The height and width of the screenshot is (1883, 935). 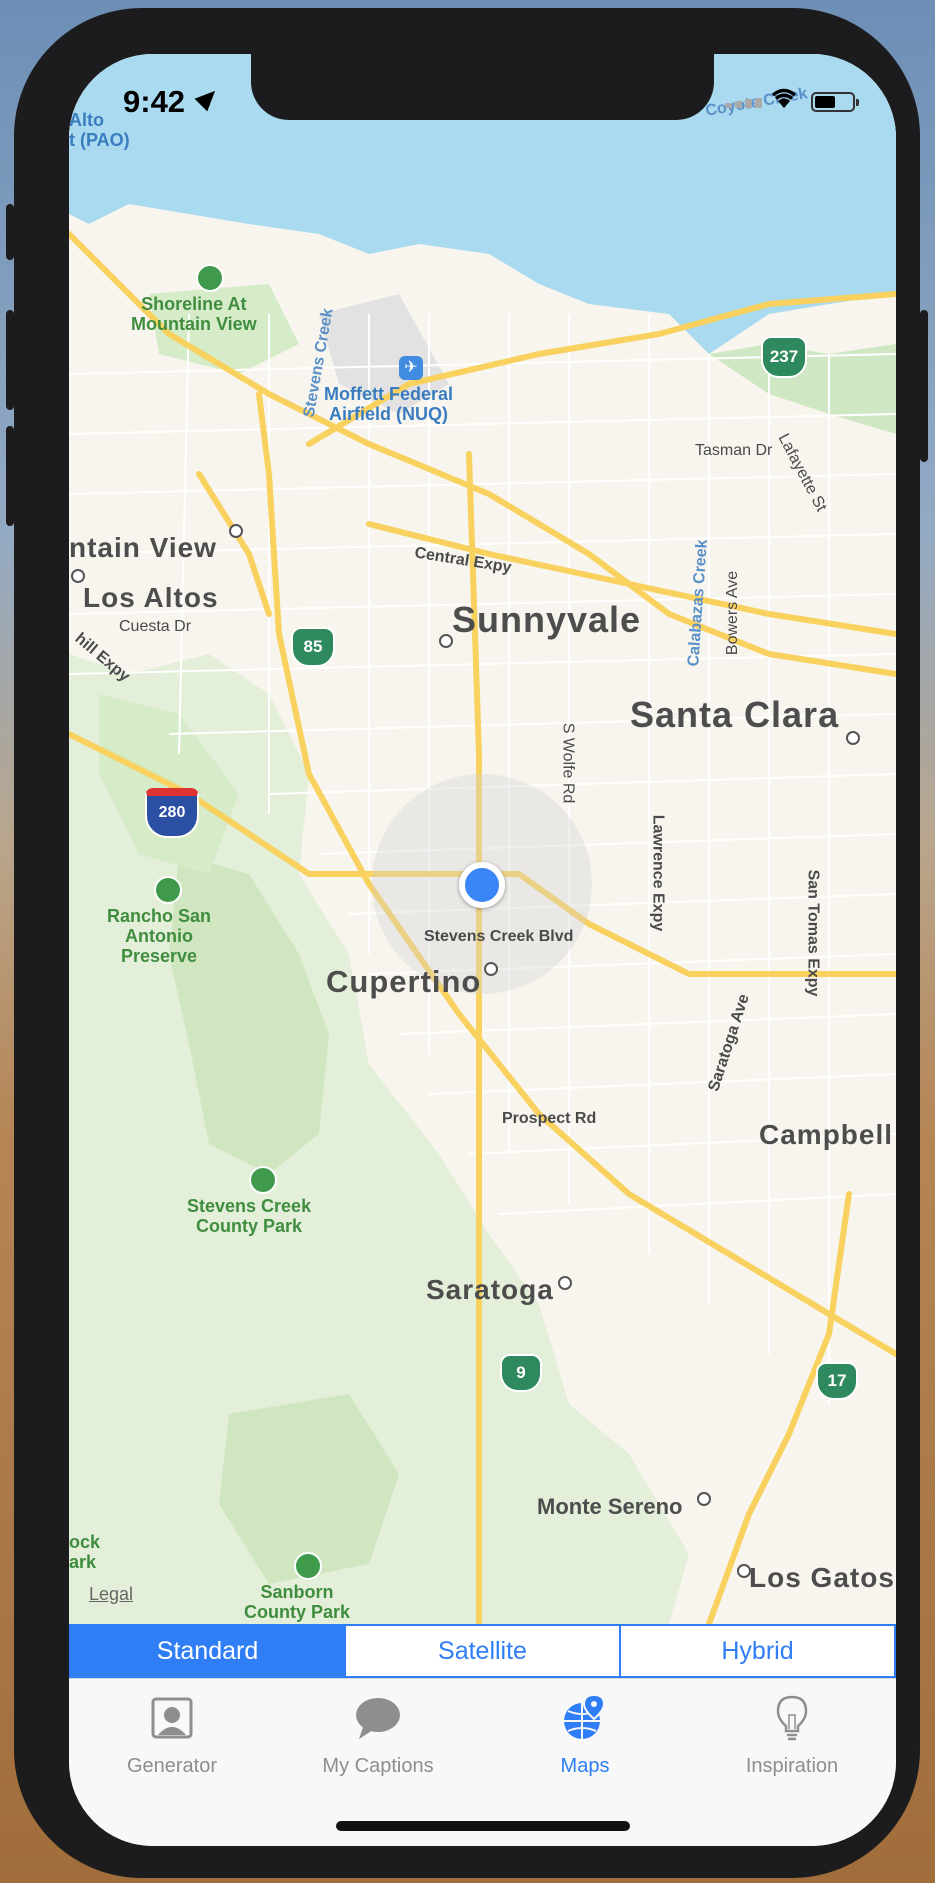 I want to click on tab-label: Maps, so click(x=585, y=1766).